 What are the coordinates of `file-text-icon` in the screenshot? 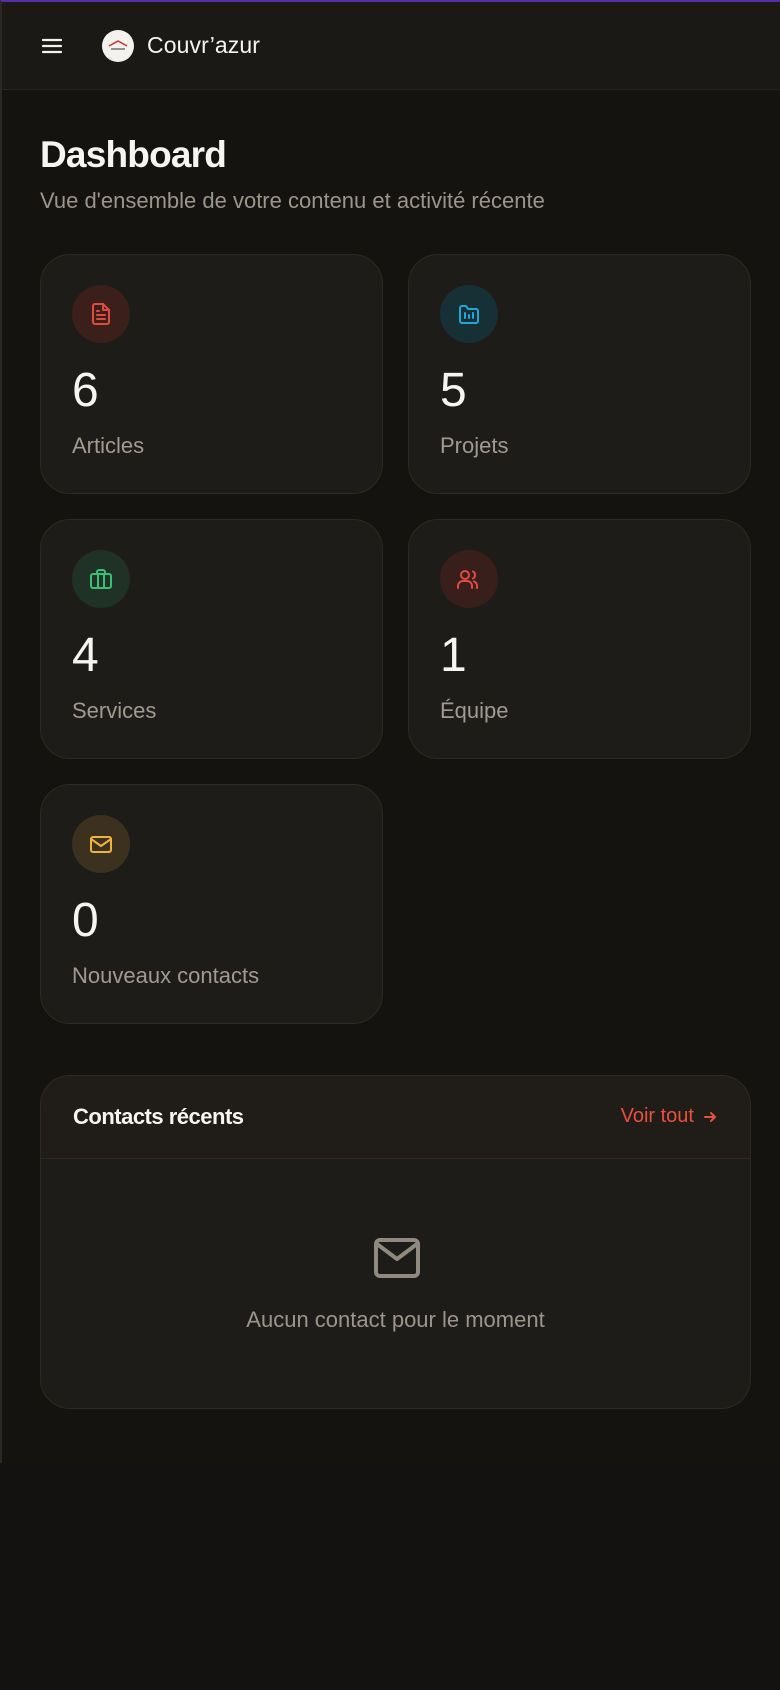 It's located at (101, 314).